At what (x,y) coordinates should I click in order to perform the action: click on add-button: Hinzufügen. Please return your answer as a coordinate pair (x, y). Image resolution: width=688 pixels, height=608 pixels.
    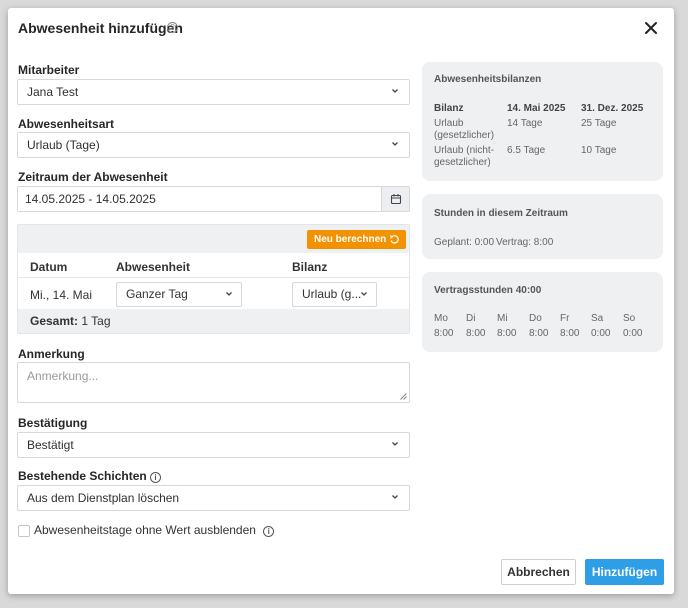
    Looking at the image, I should click on (624, 572).